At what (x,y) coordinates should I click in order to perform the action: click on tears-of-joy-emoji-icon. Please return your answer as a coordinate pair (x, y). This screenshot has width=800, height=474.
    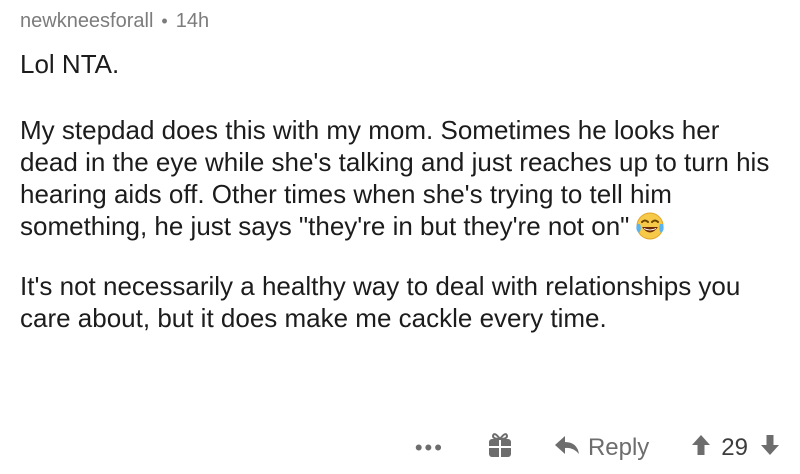
    Looking at the image, I should click on (650, 229).